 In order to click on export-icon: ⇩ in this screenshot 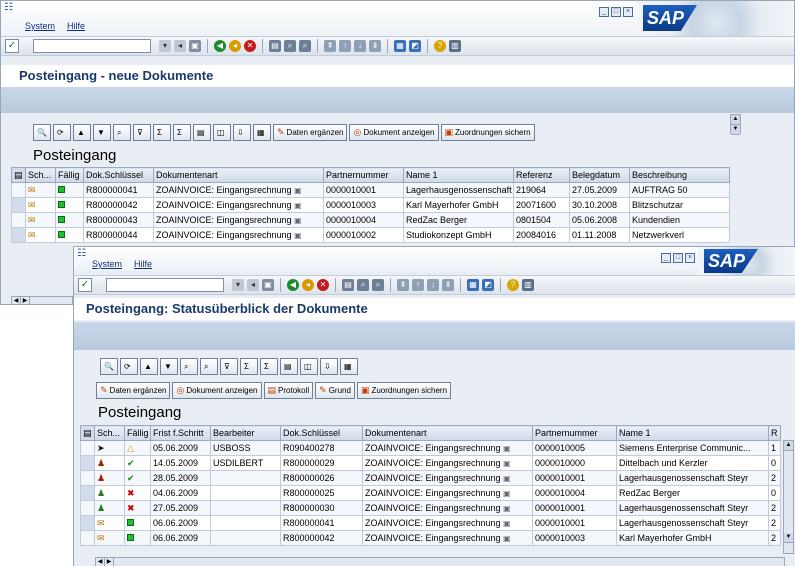, I will do `click(242, 132)`.